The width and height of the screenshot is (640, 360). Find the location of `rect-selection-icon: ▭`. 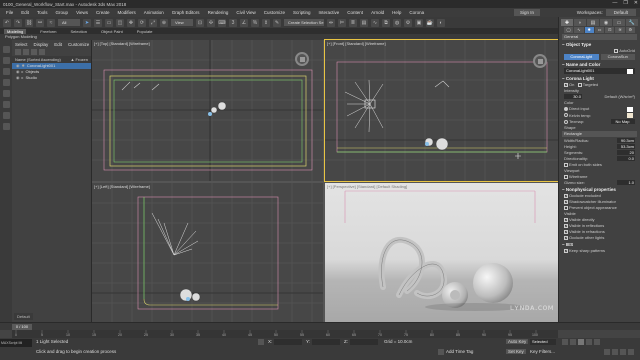

rect-selection-icon: ▭ is located at coordinates (109, 22).